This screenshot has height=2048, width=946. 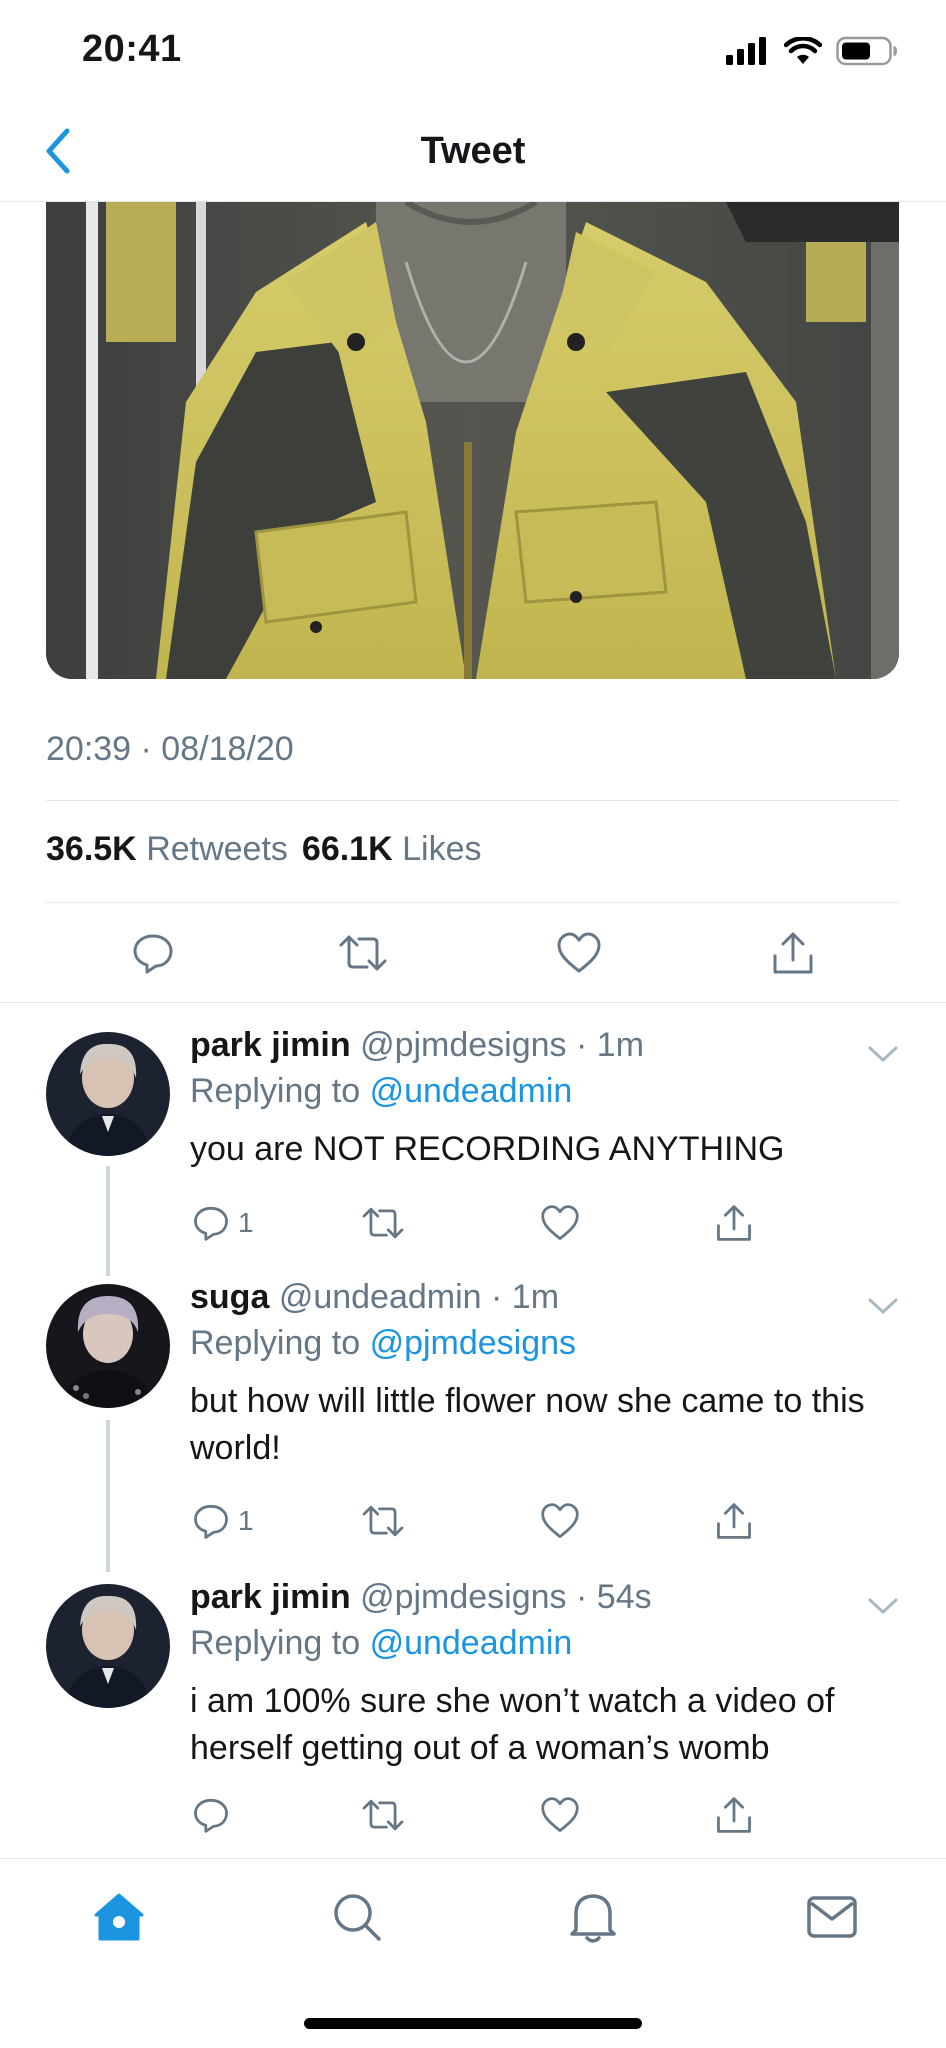 What do you see at coordinates (746, 51) in the screenshot?
I see `signal-icon` at bounding box center [746, 51].